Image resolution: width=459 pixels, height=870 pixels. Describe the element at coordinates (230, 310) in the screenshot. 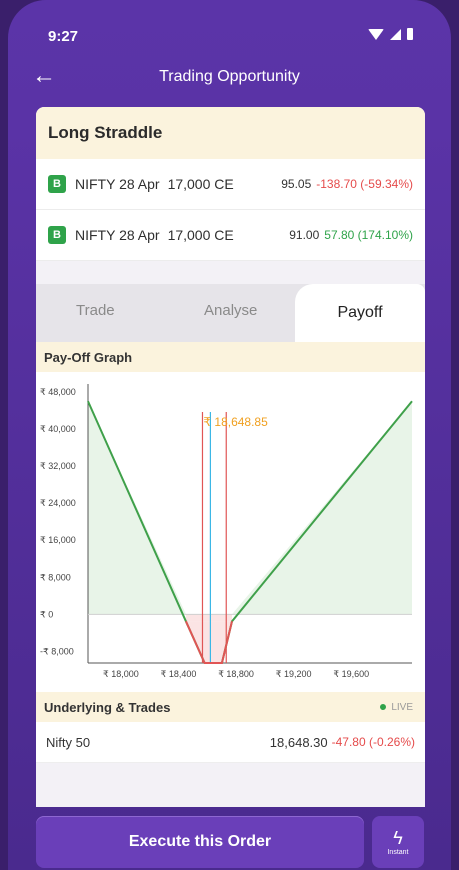

I see `tab-analyse: Analyse` at that location.